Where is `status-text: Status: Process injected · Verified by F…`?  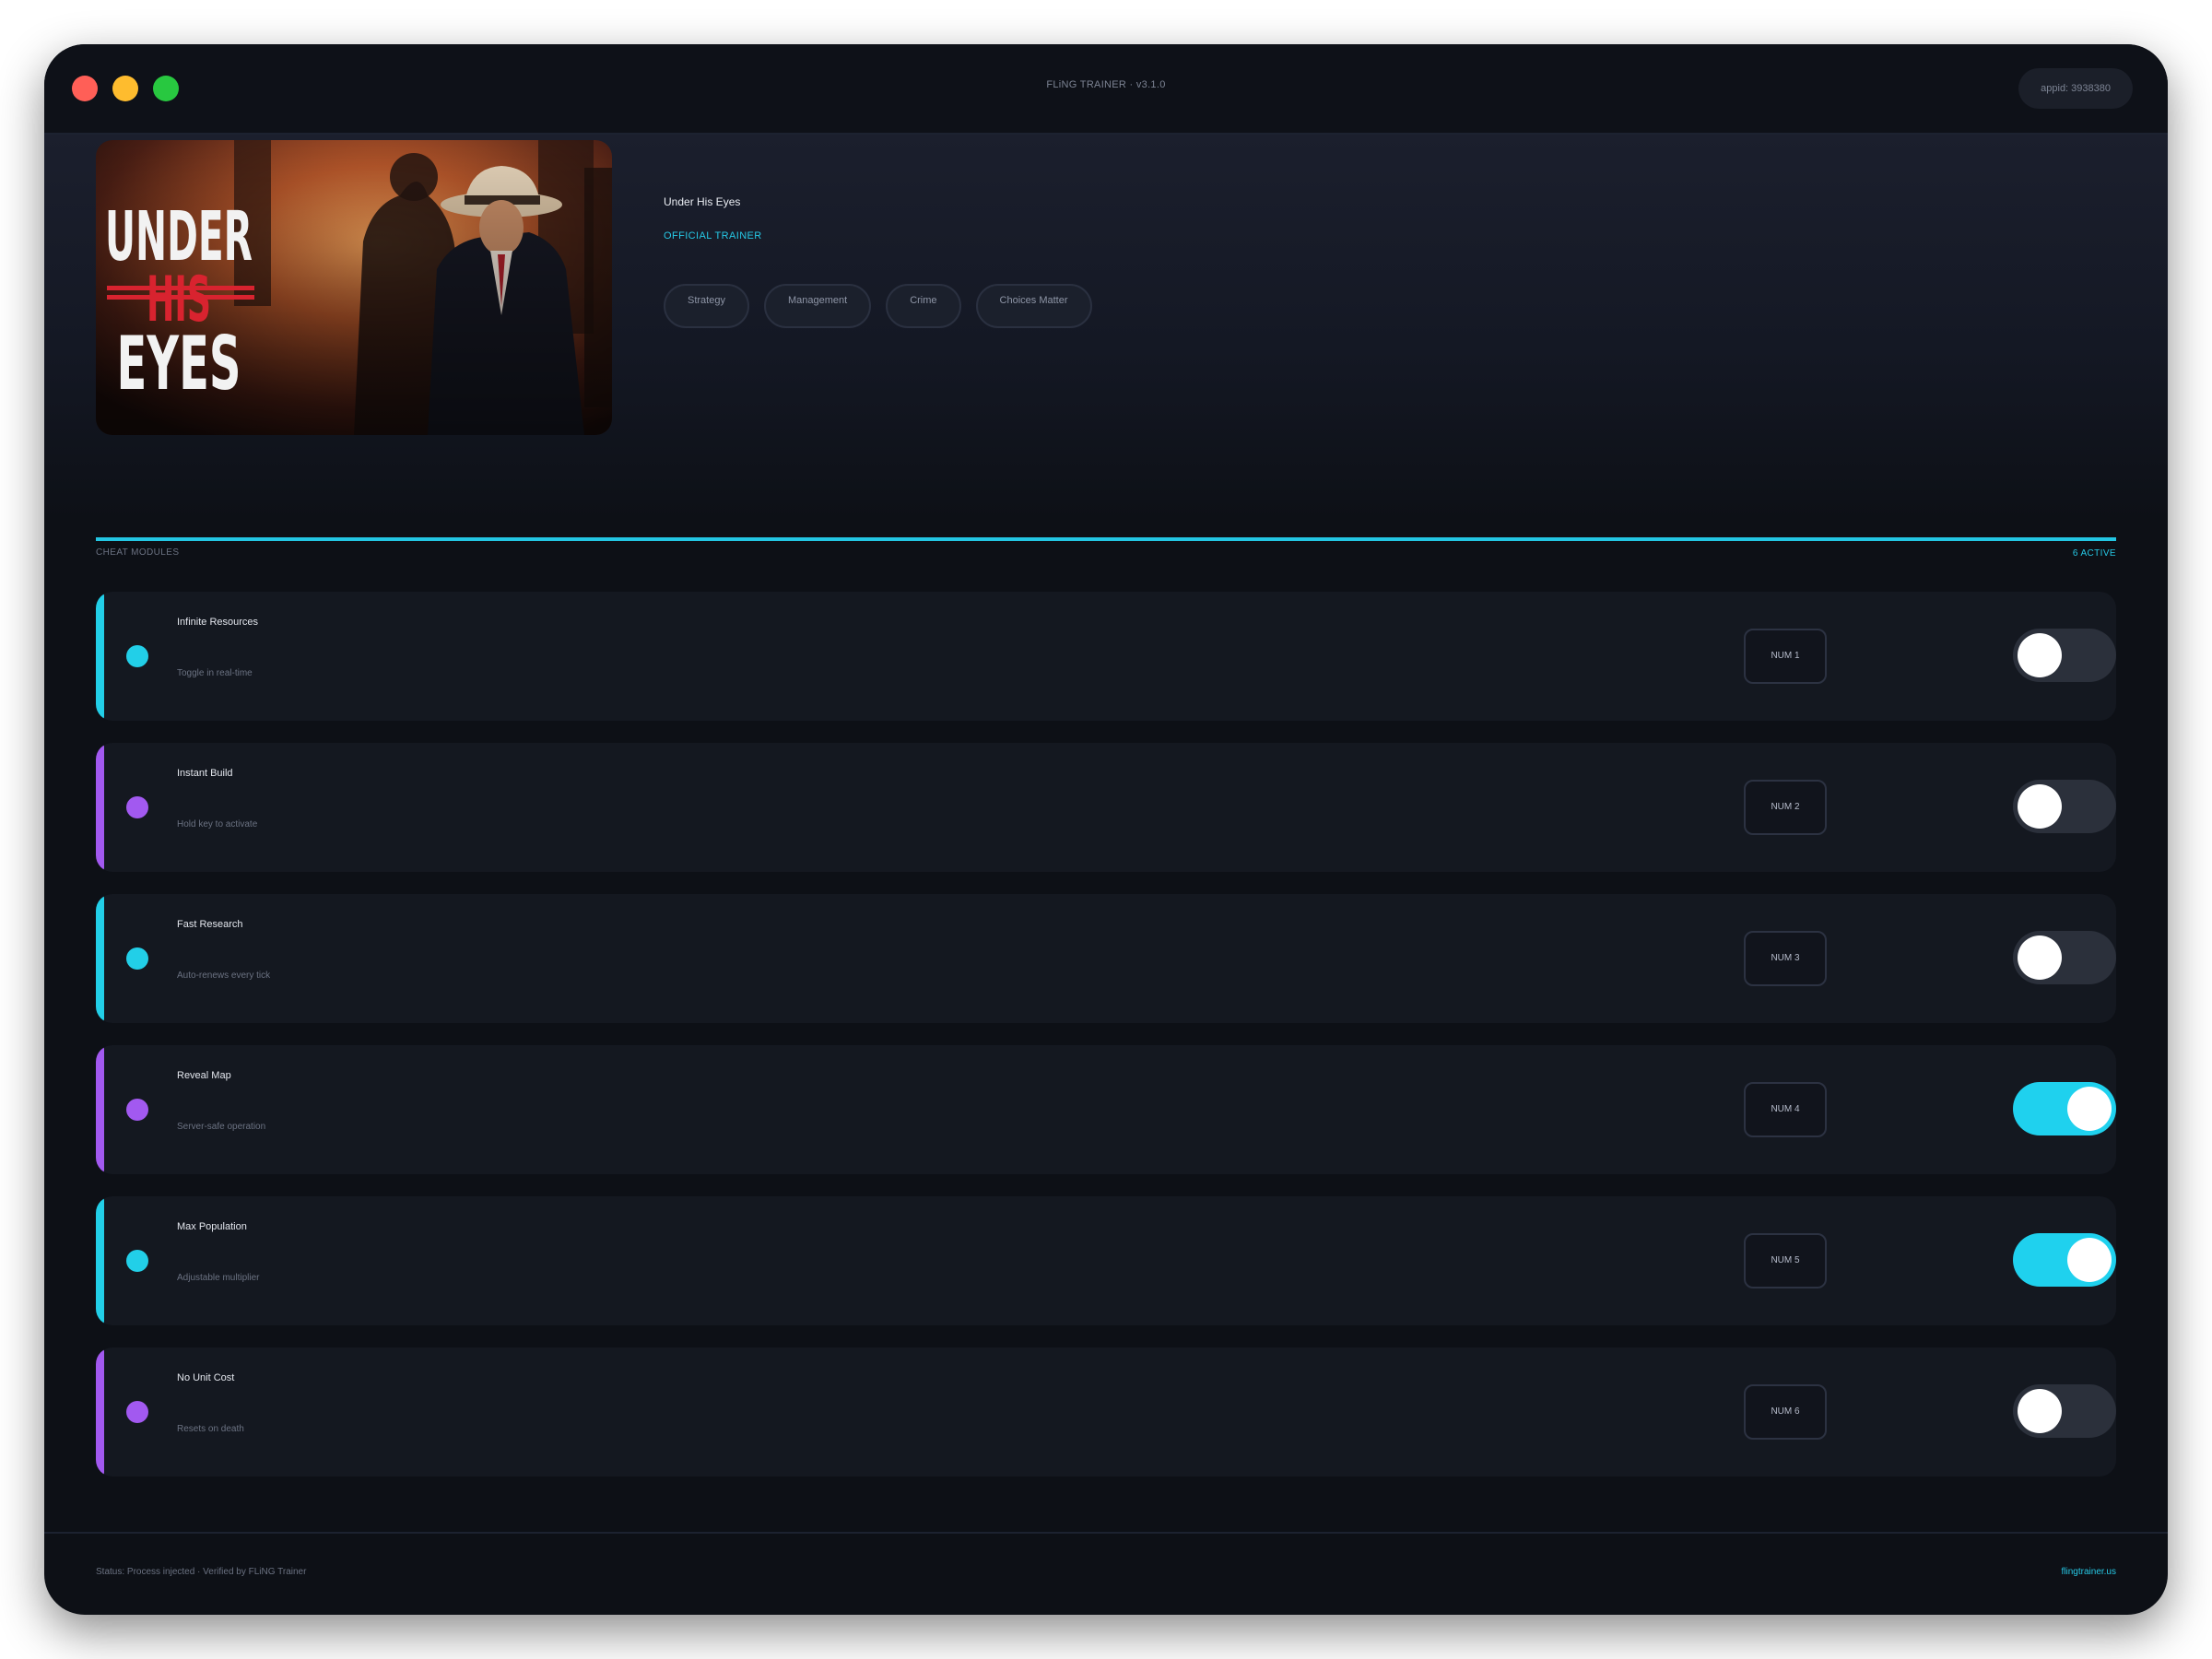 status-text: Status: Process injected · Verified by F… is located at coordinates (201, 1572).